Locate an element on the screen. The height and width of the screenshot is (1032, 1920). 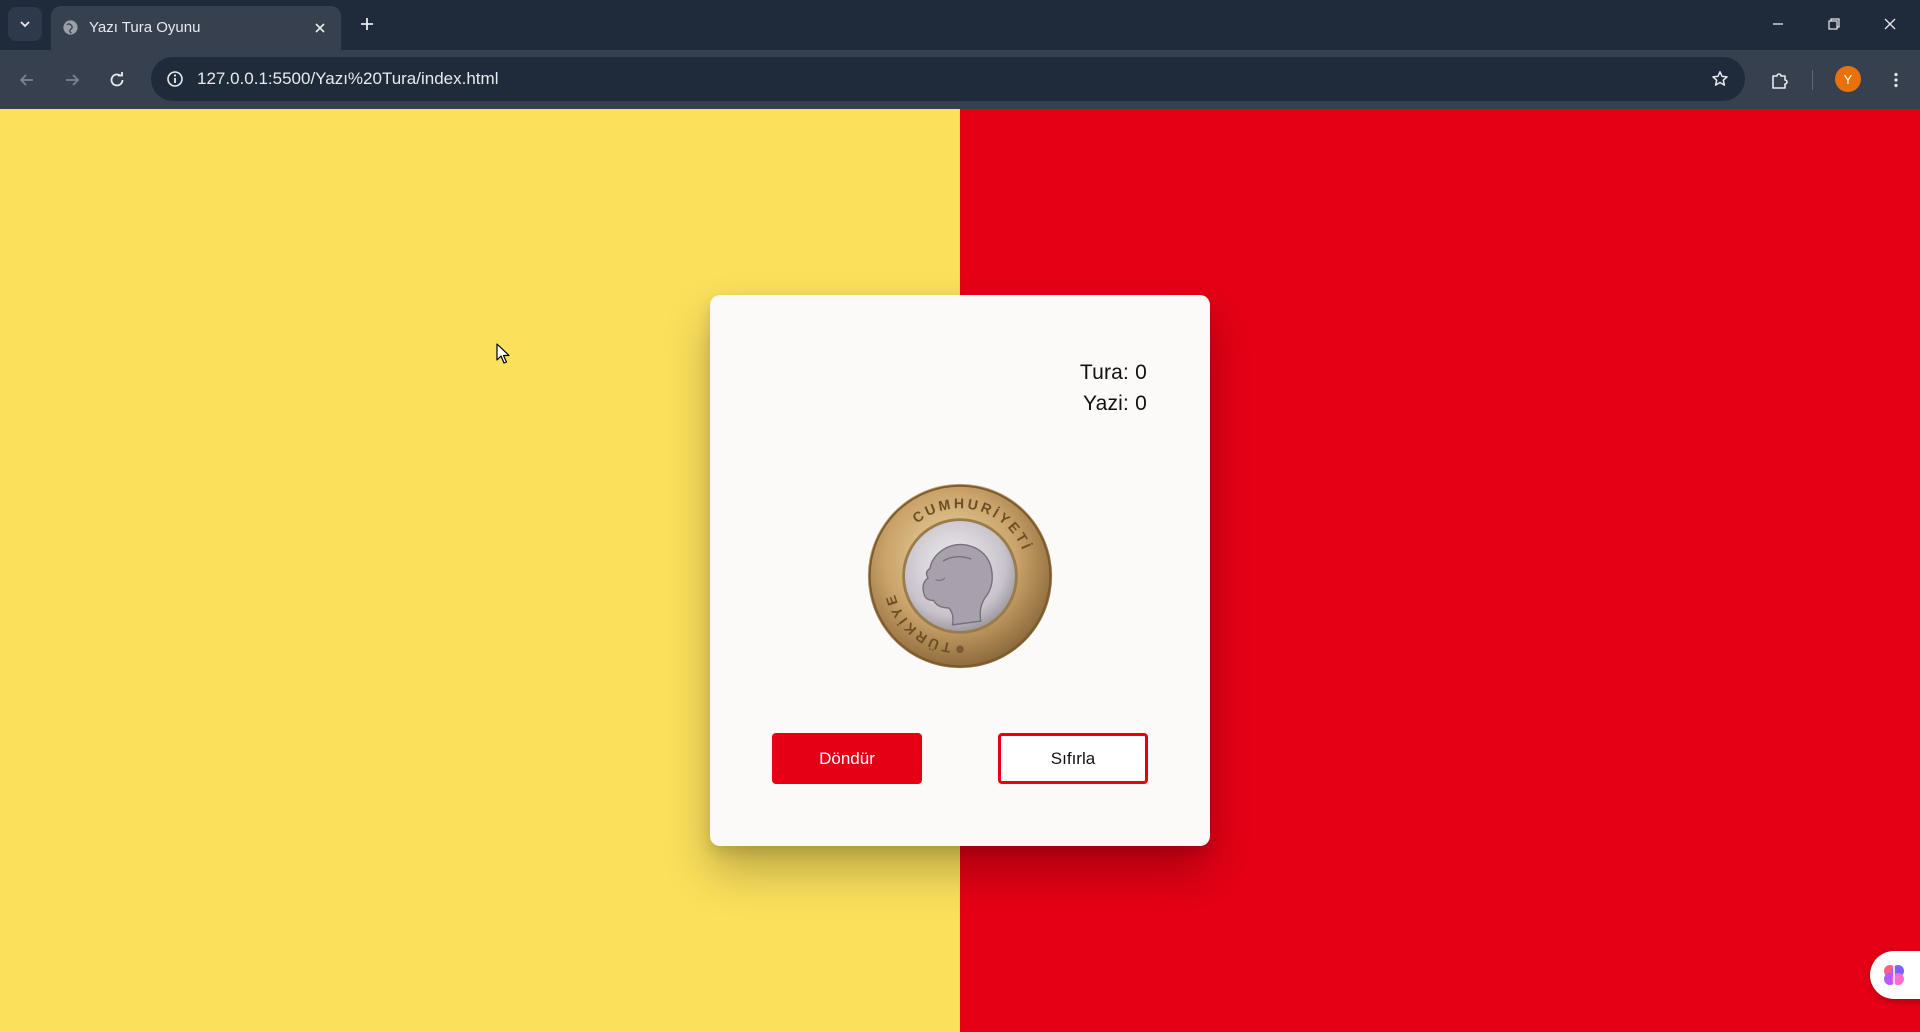
floating-assistant-button is located at coordinates (1895, 975).